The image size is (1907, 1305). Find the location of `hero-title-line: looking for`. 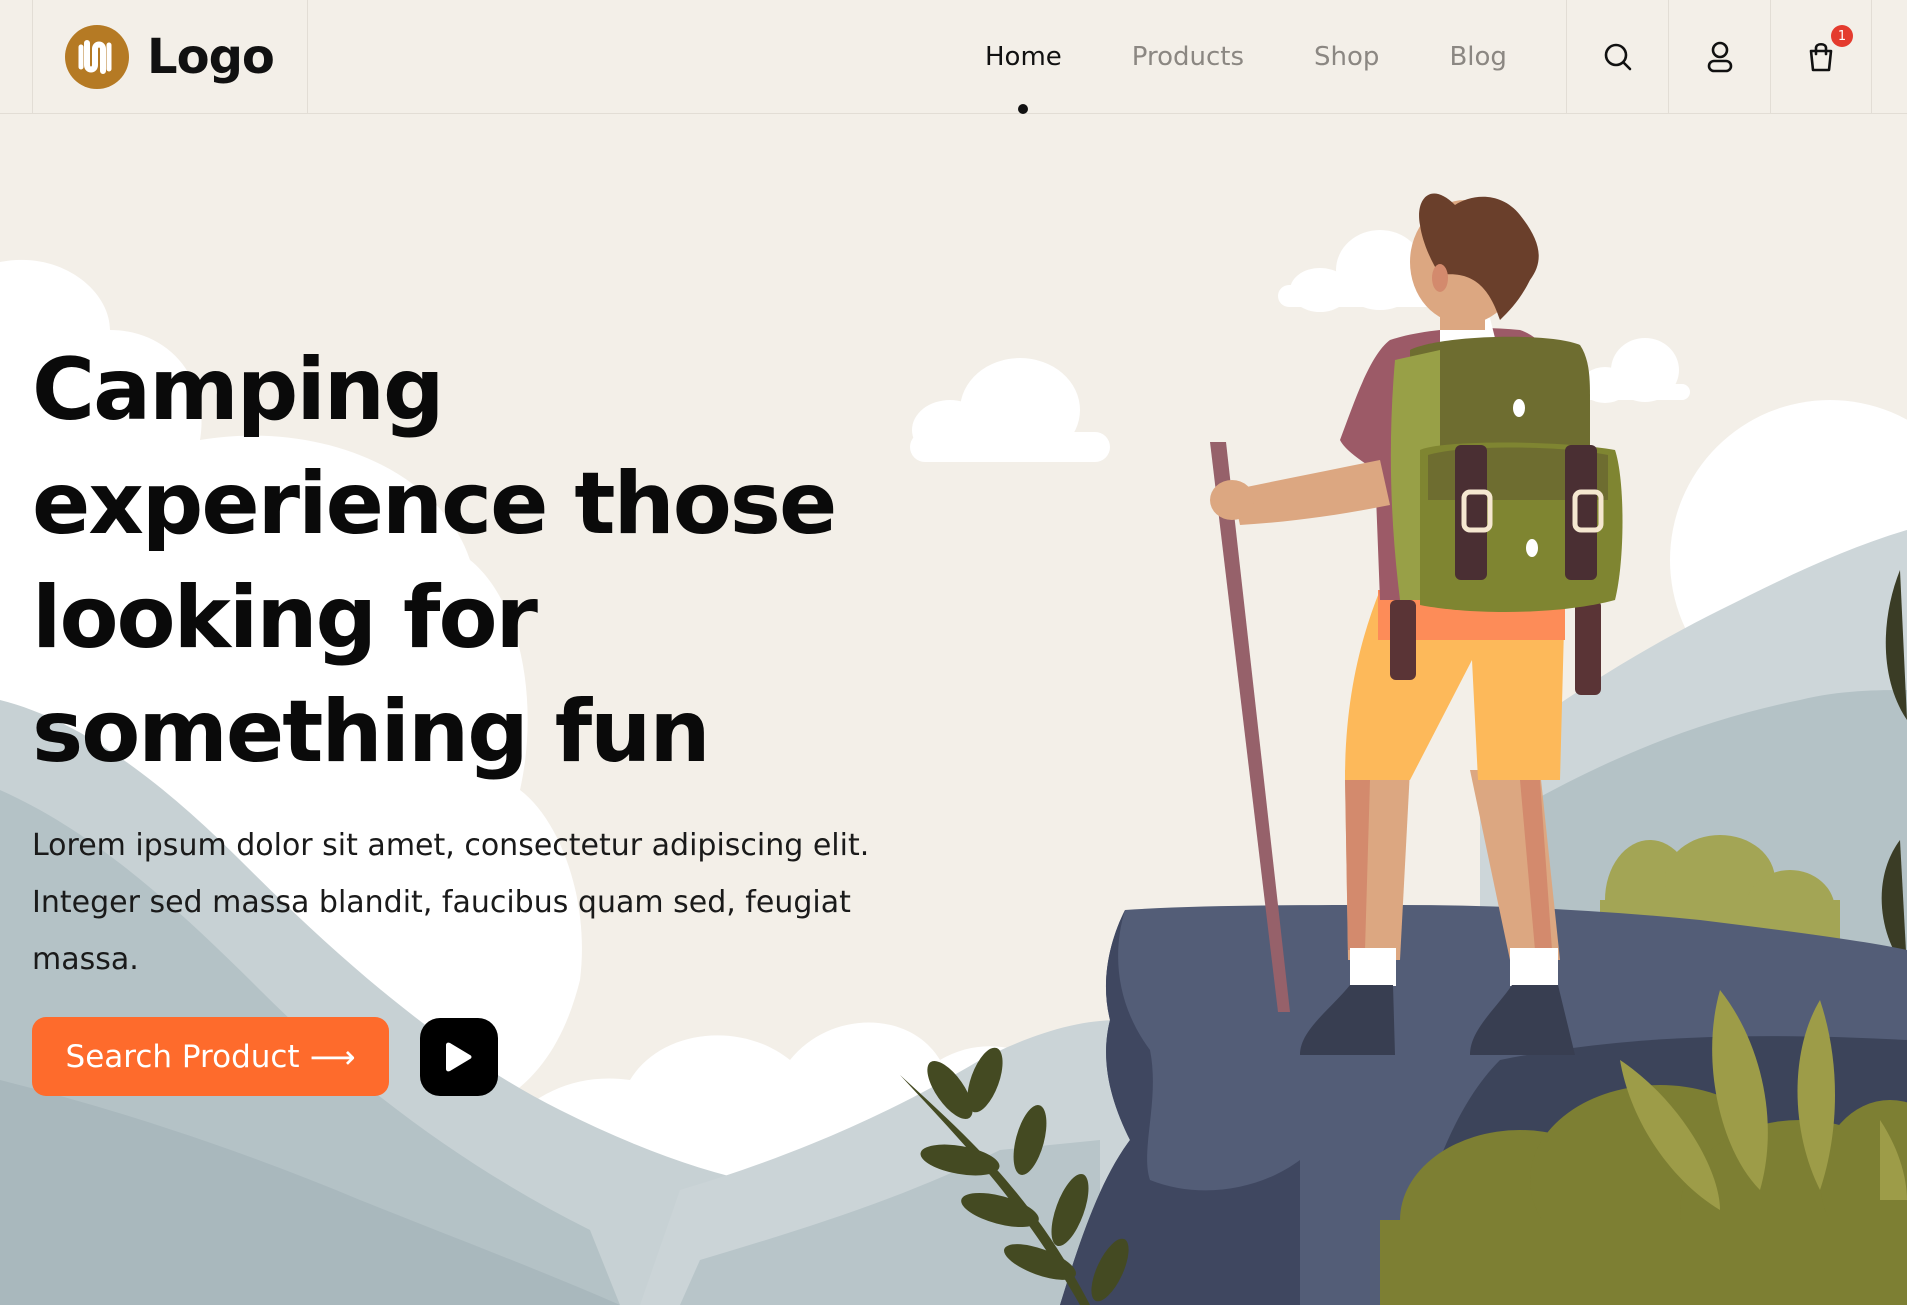

hero-title-line: looking for is located at coordinates (285, 618).